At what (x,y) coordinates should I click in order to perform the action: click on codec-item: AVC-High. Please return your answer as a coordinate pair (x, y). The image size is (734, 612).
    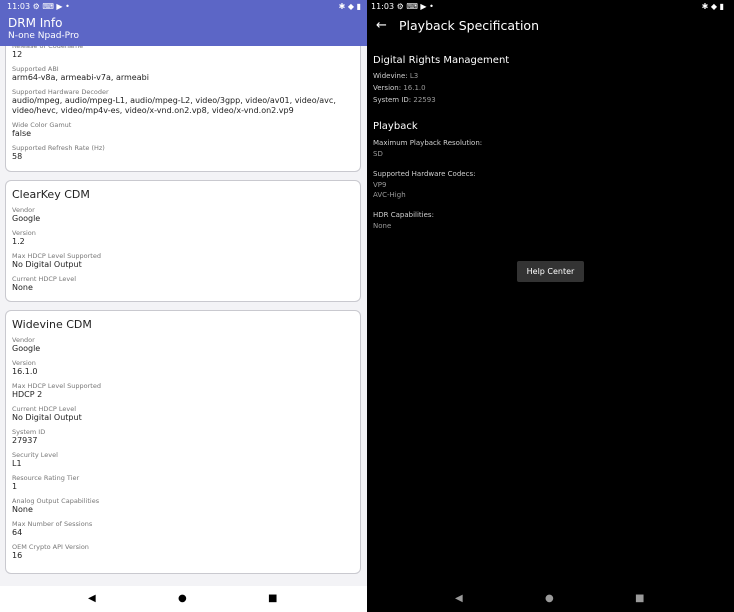
    Looking at the image, I should click on (389, 195).